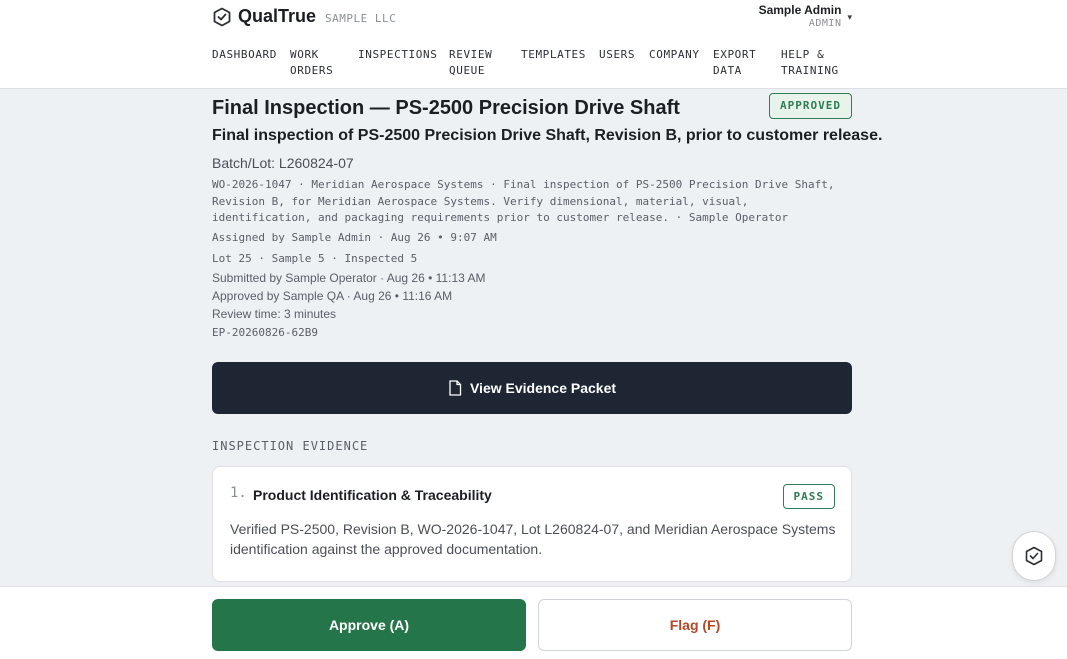 The height and width of the screenshot is (659, 1067). What do you see at coordinates (735, 62) in the screenshot?
I see `nav-label: EXPORT DATA` at bounding box center [735, 62].